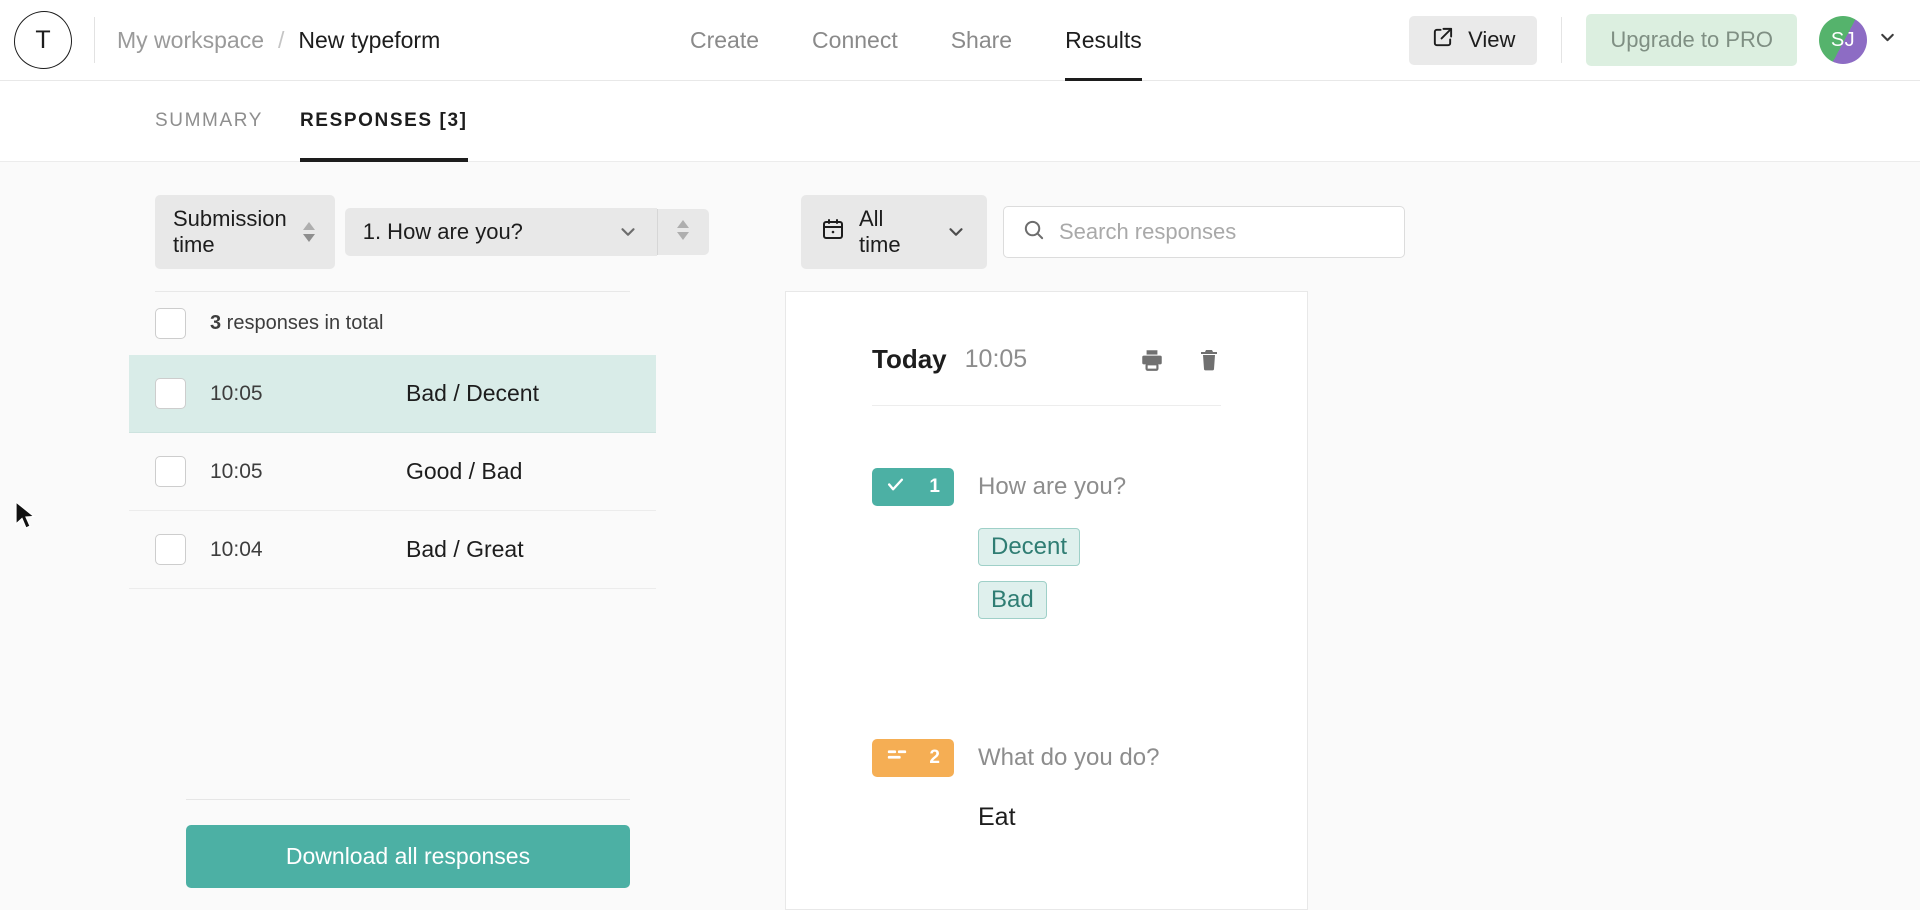 This screenshot has height=910, width=1920. What do you see at coordinates (897, 758) in the screenshot?
I see `short-text-icon` at bounding box center [897, 758].